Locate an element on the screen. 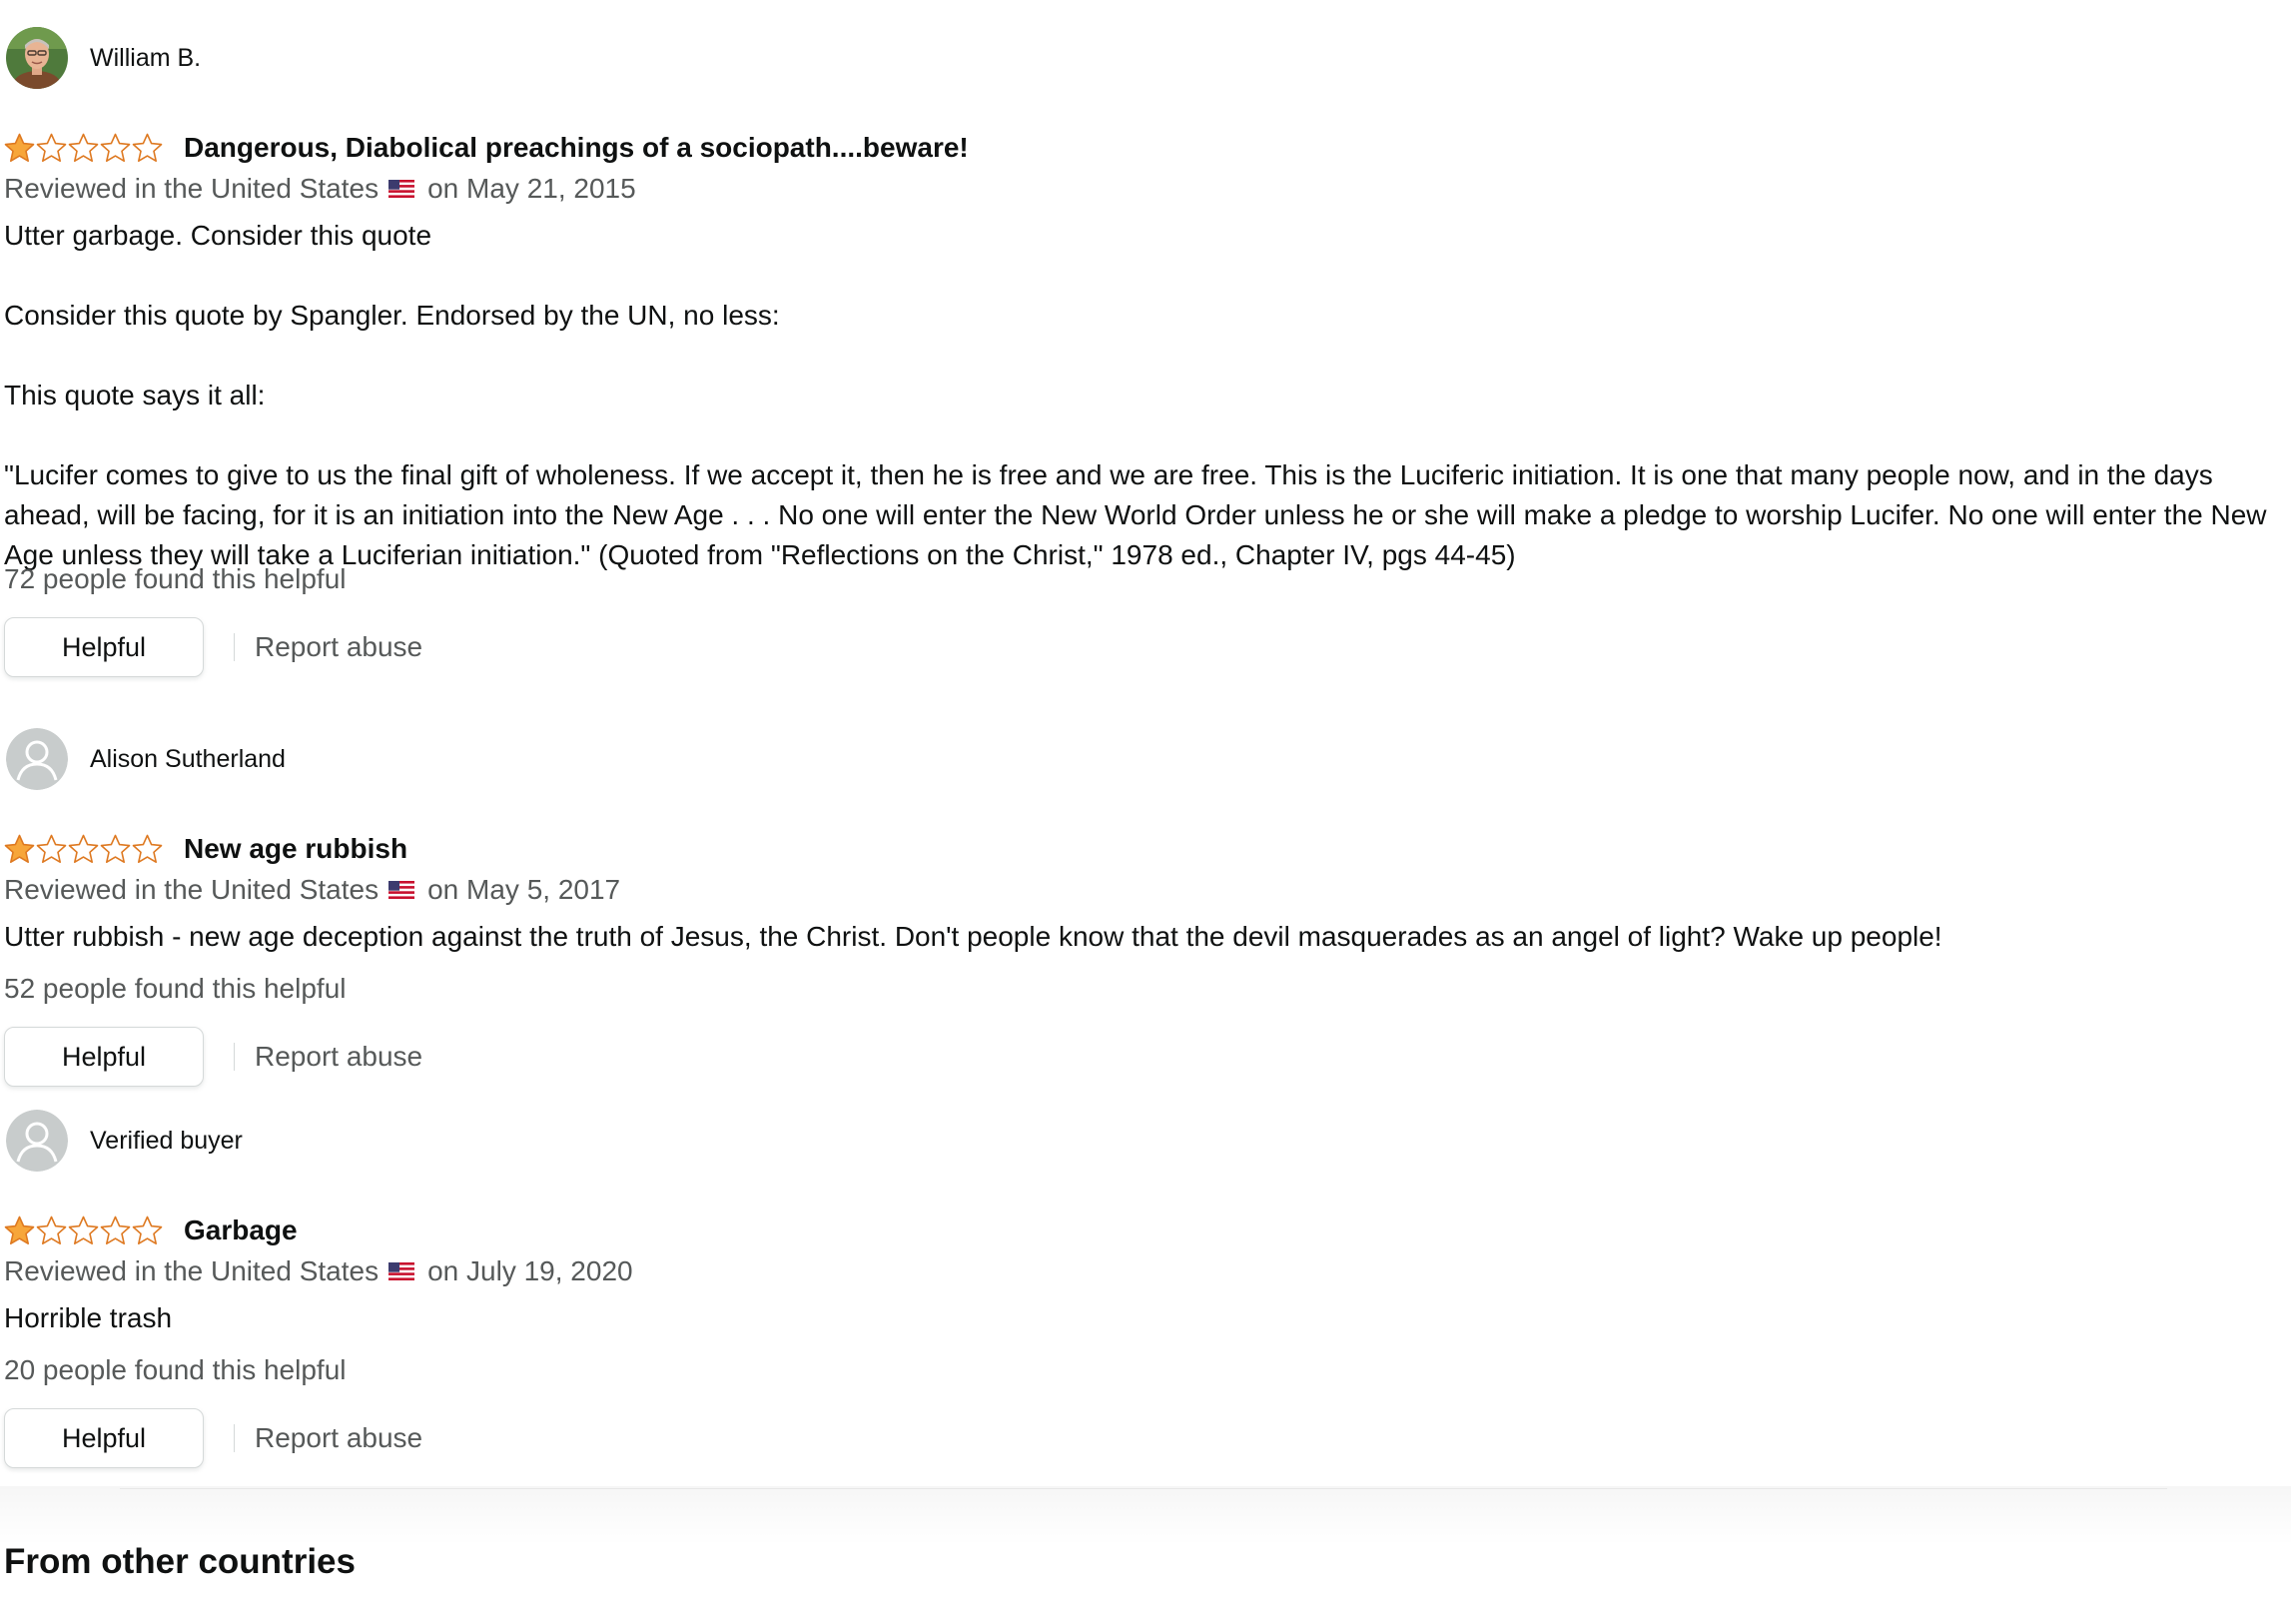 This screenshot has width=2291, height=1624. review-title: Garbage is located at coordinates (241, 1231).